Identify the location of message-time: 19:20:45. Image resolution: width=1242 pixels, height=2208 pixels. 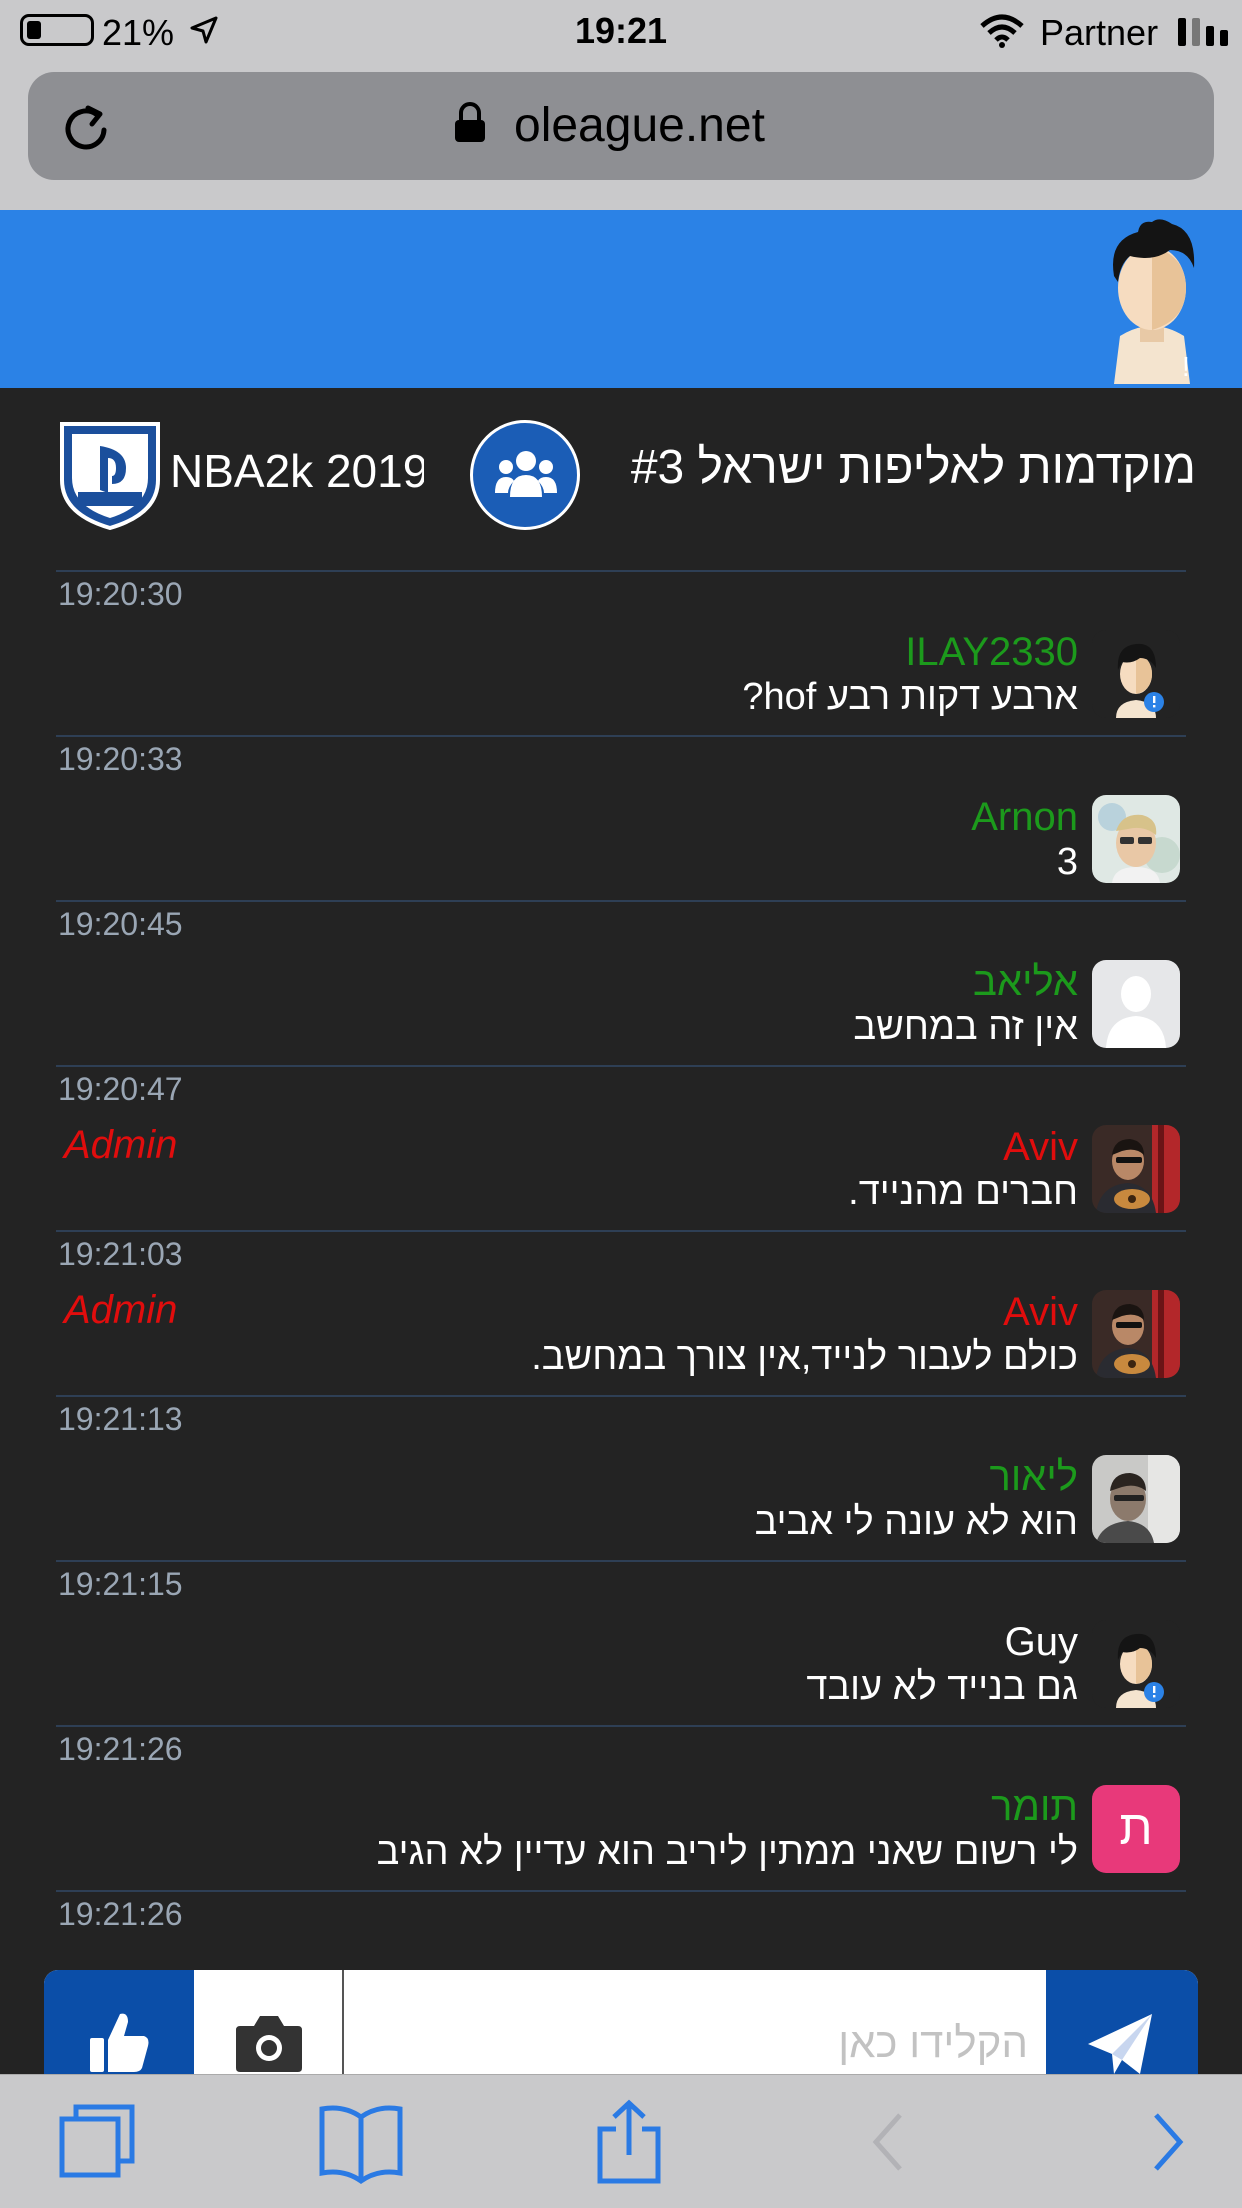
(120, 924).